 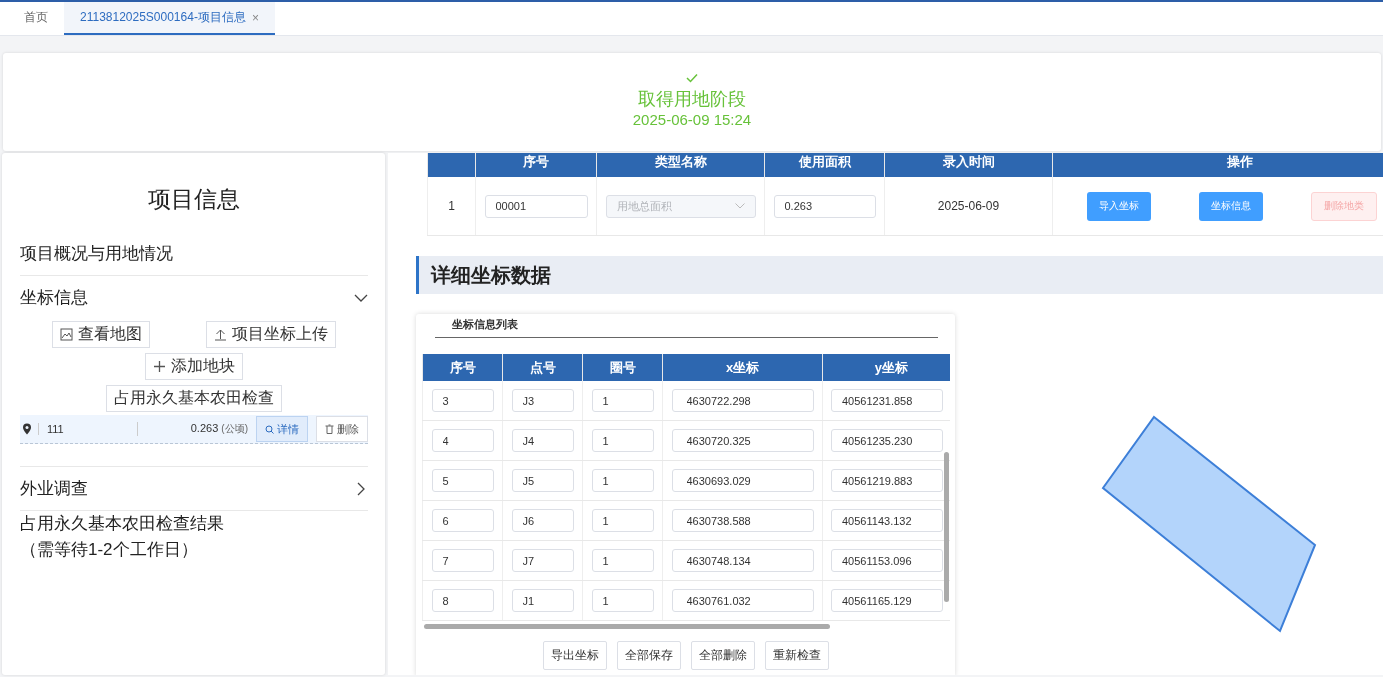 What do you see at coordinates (824, 165) in the screenshot?
I see `column-header: 使用面积` at bounding box center [824, 165].